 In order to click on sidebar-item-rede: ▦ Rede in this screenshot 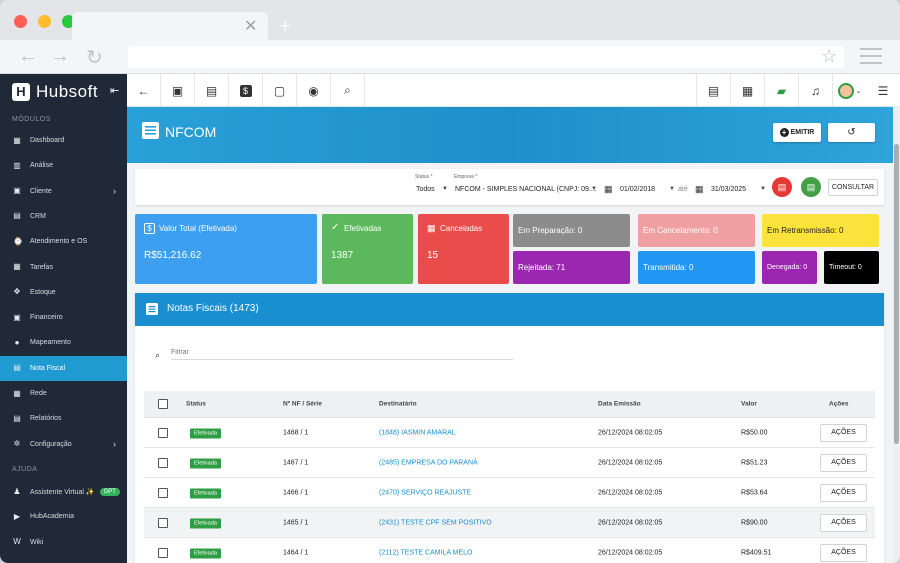, I will do `click(63, 393)`.